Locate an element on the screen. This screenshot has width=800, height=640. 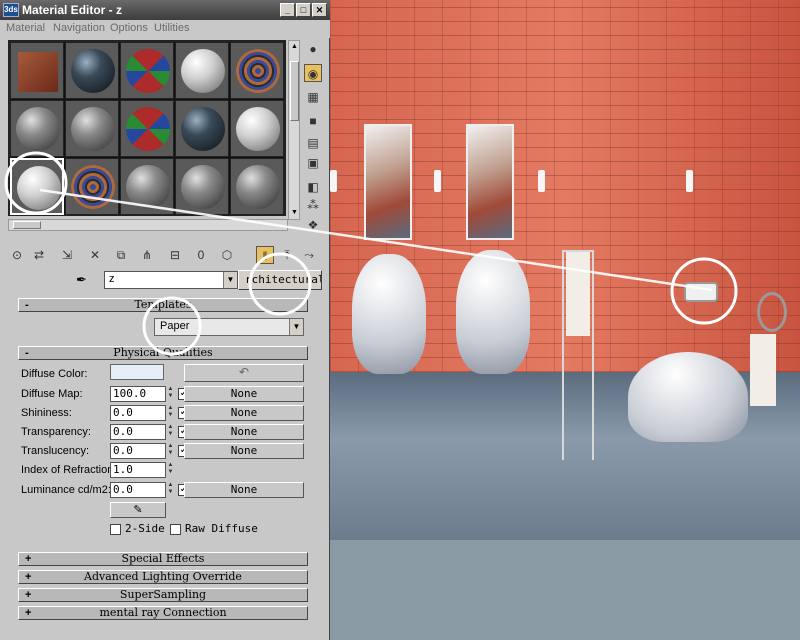
shininess-map-button: None is located at coordinates (244, 413).